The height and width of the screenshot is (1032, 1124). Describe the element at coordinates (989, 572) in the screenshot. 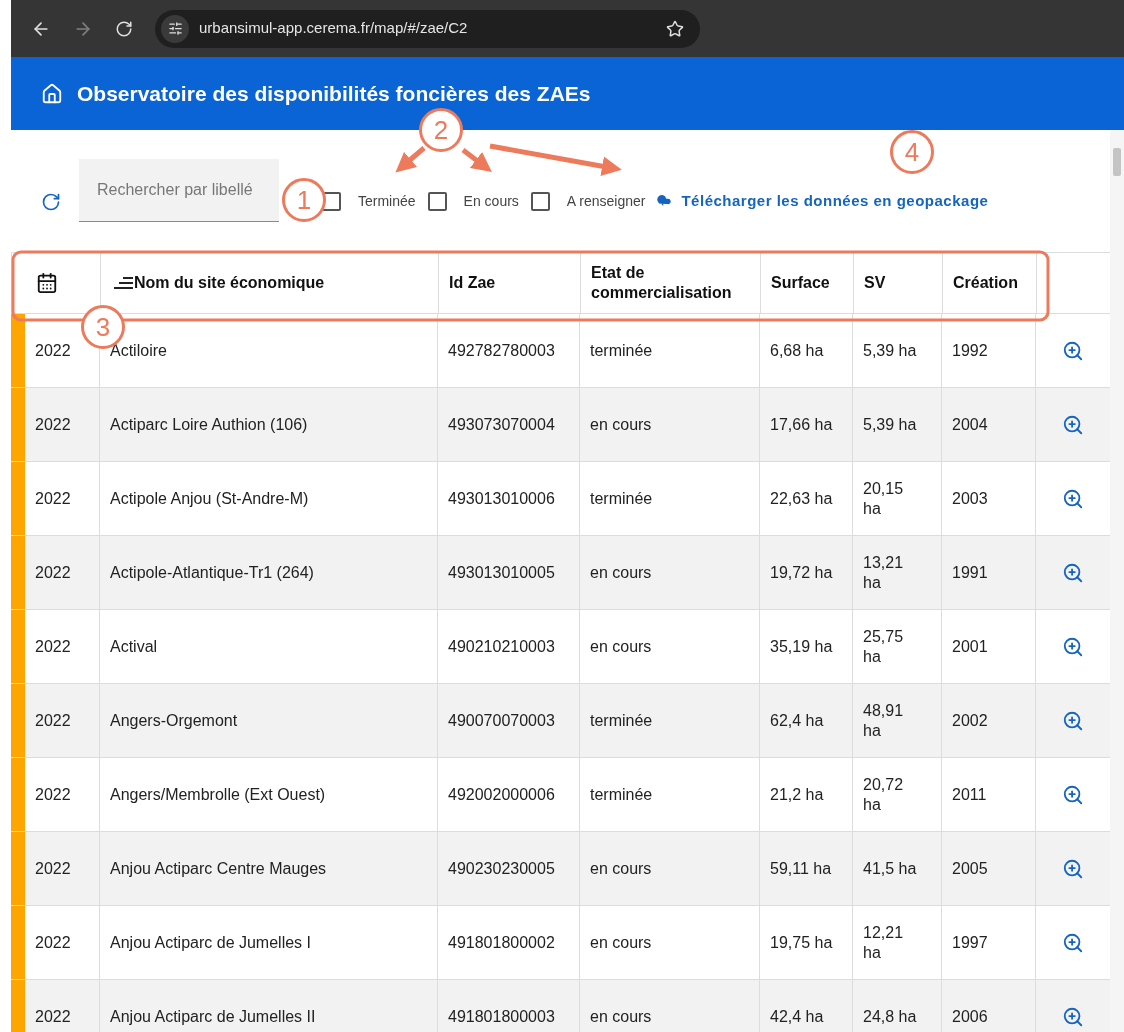

I see `table-cell: 1991` at that location.